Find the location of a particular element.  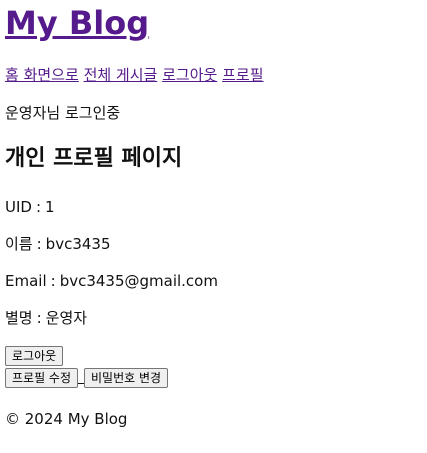

nickname-label: 별명 is located at coordinates (19, 318).